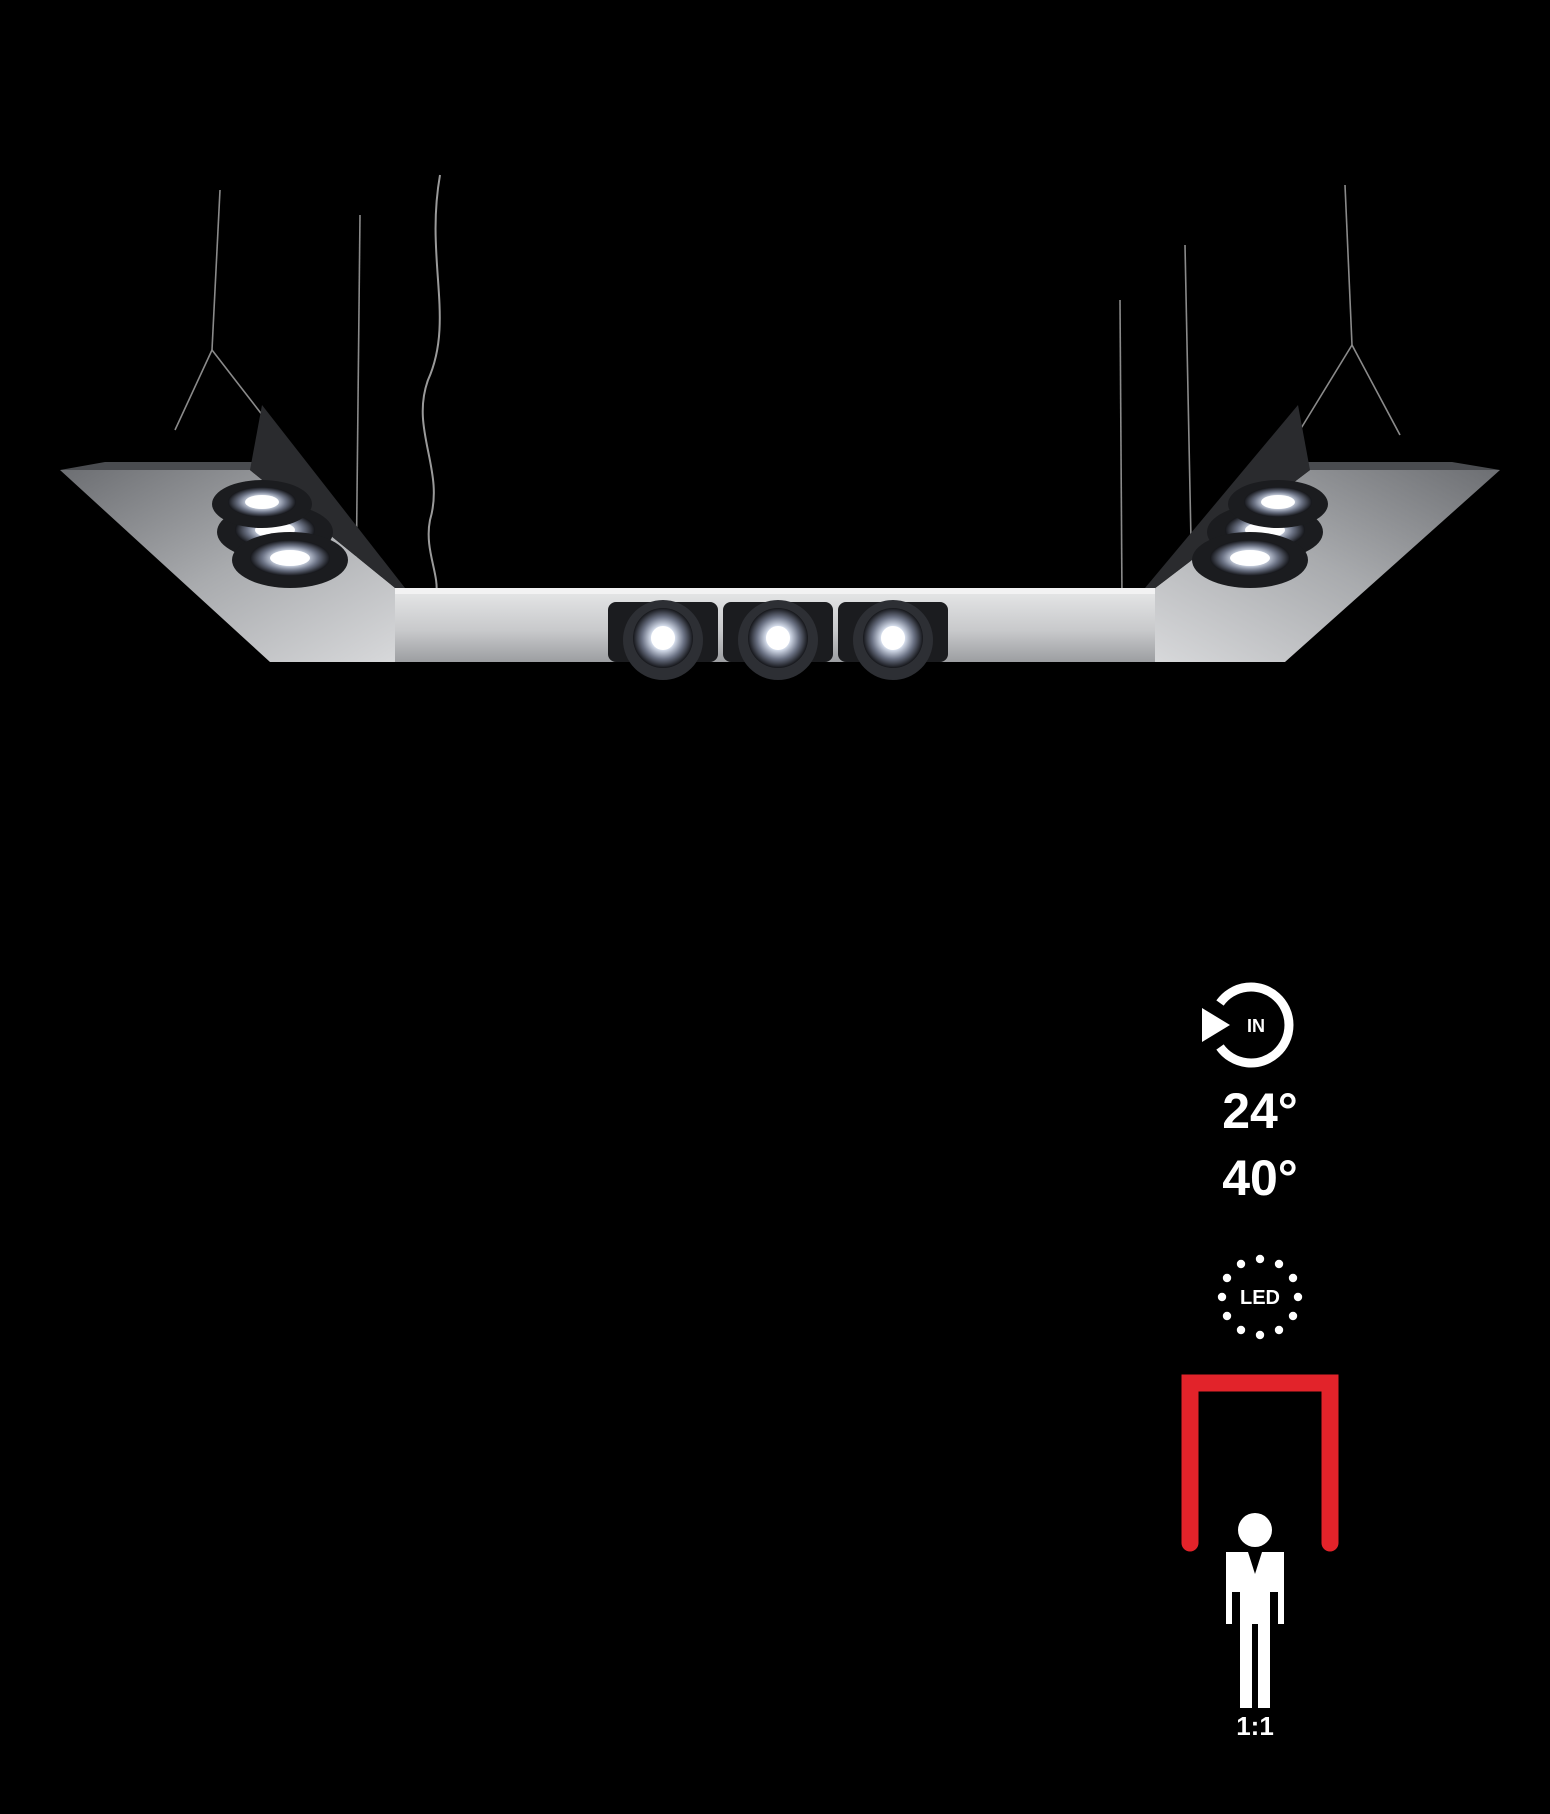 This screenshot has width=1550, height=1814. I want to click on led-badge-label: LED, so click(1260, 1298).